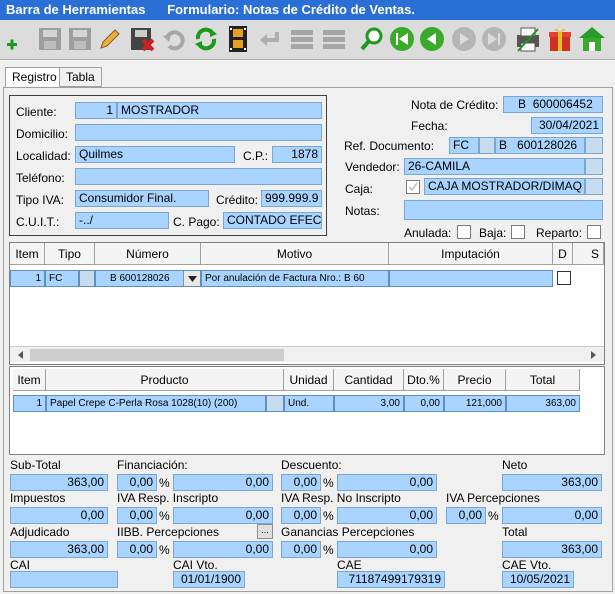 This screenshot has width=615, height=594. Describe the element at coordinates (165, 380) in the screenshot. I see `grid2-header-producto: Producto` at that location.